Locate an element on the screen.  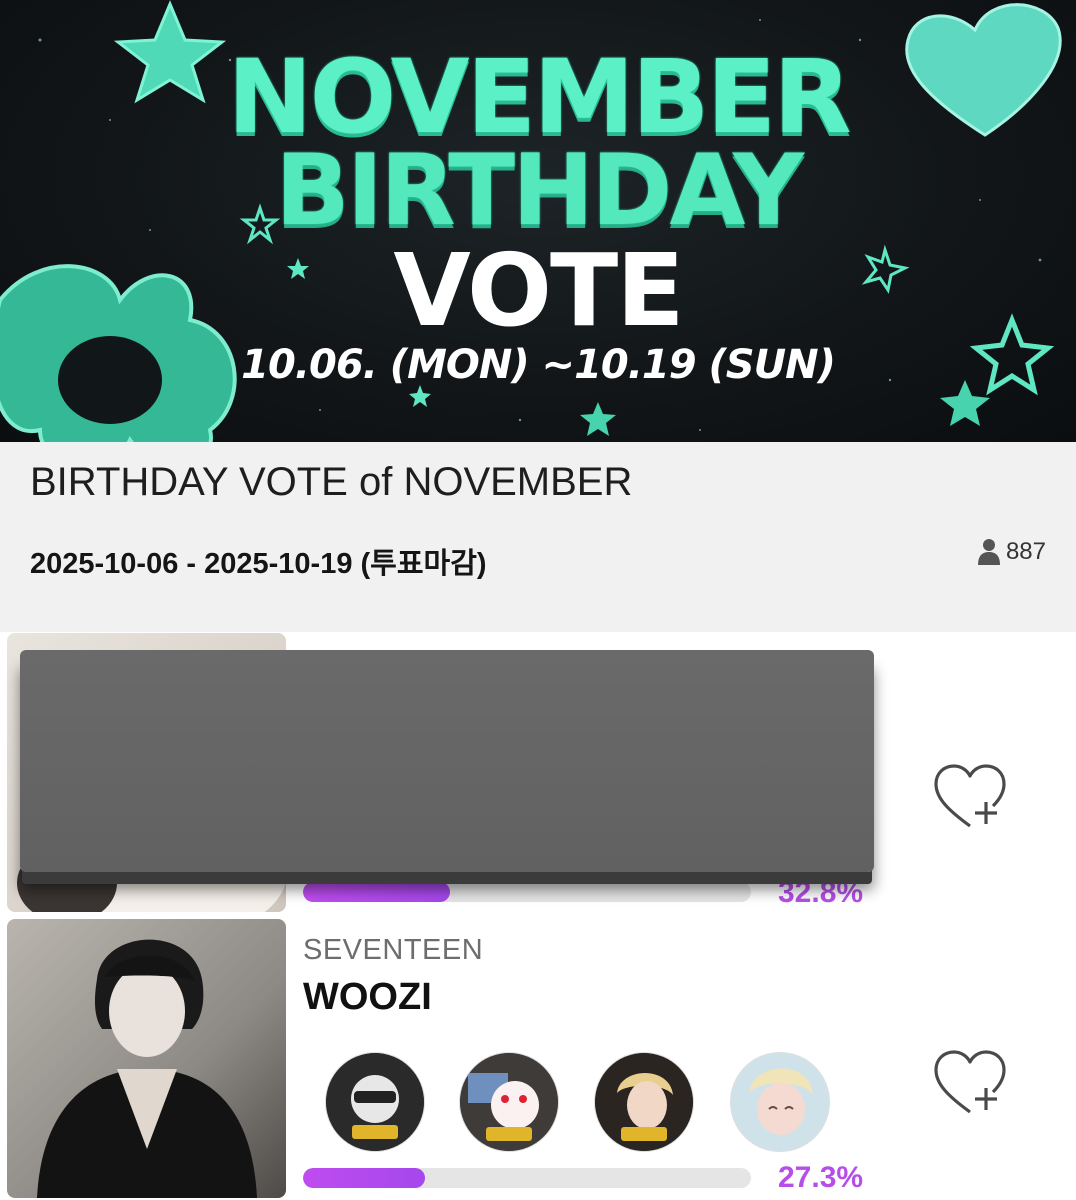
vote-percentage: 27.3% is located at coordinates (821, 1177).